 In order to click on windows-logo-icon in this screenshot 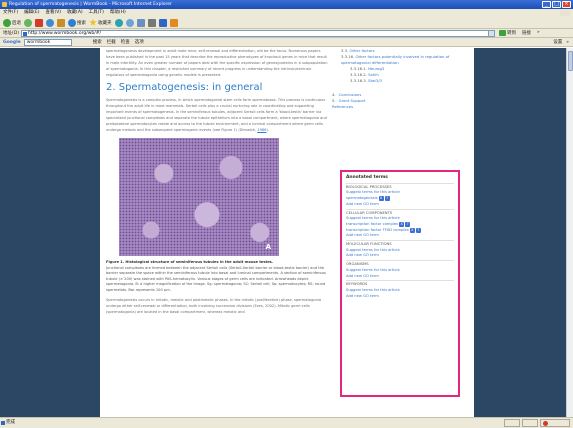, I will do `click(565, 13)`.